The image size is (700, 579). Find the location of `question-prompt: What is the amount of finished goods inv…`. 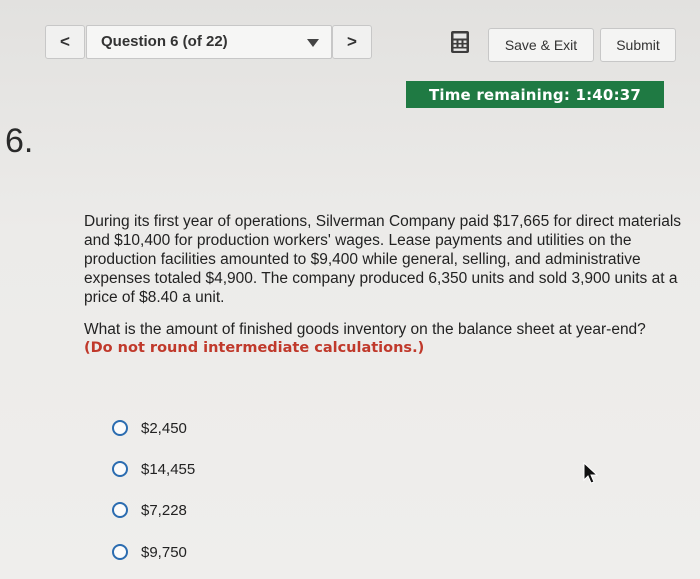

question-prompt: What is the amount of finished goods inv… is located at coordinates (365, 329).